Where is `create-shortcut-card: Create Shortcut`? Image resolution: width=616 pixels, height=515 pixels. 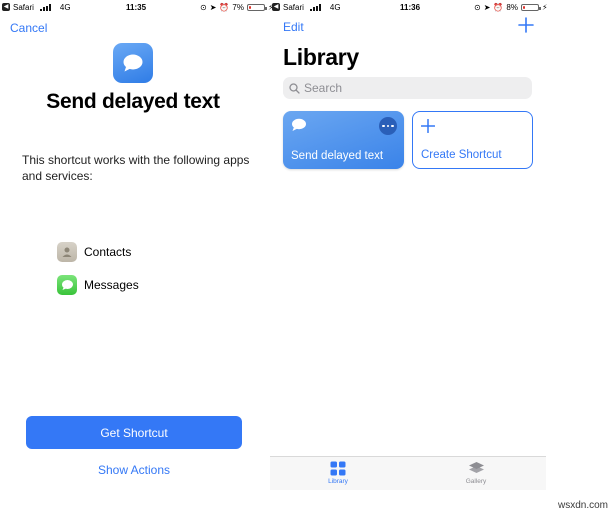 create-shortcut-card: Create Shortcut is located at coordinates (472, 140).